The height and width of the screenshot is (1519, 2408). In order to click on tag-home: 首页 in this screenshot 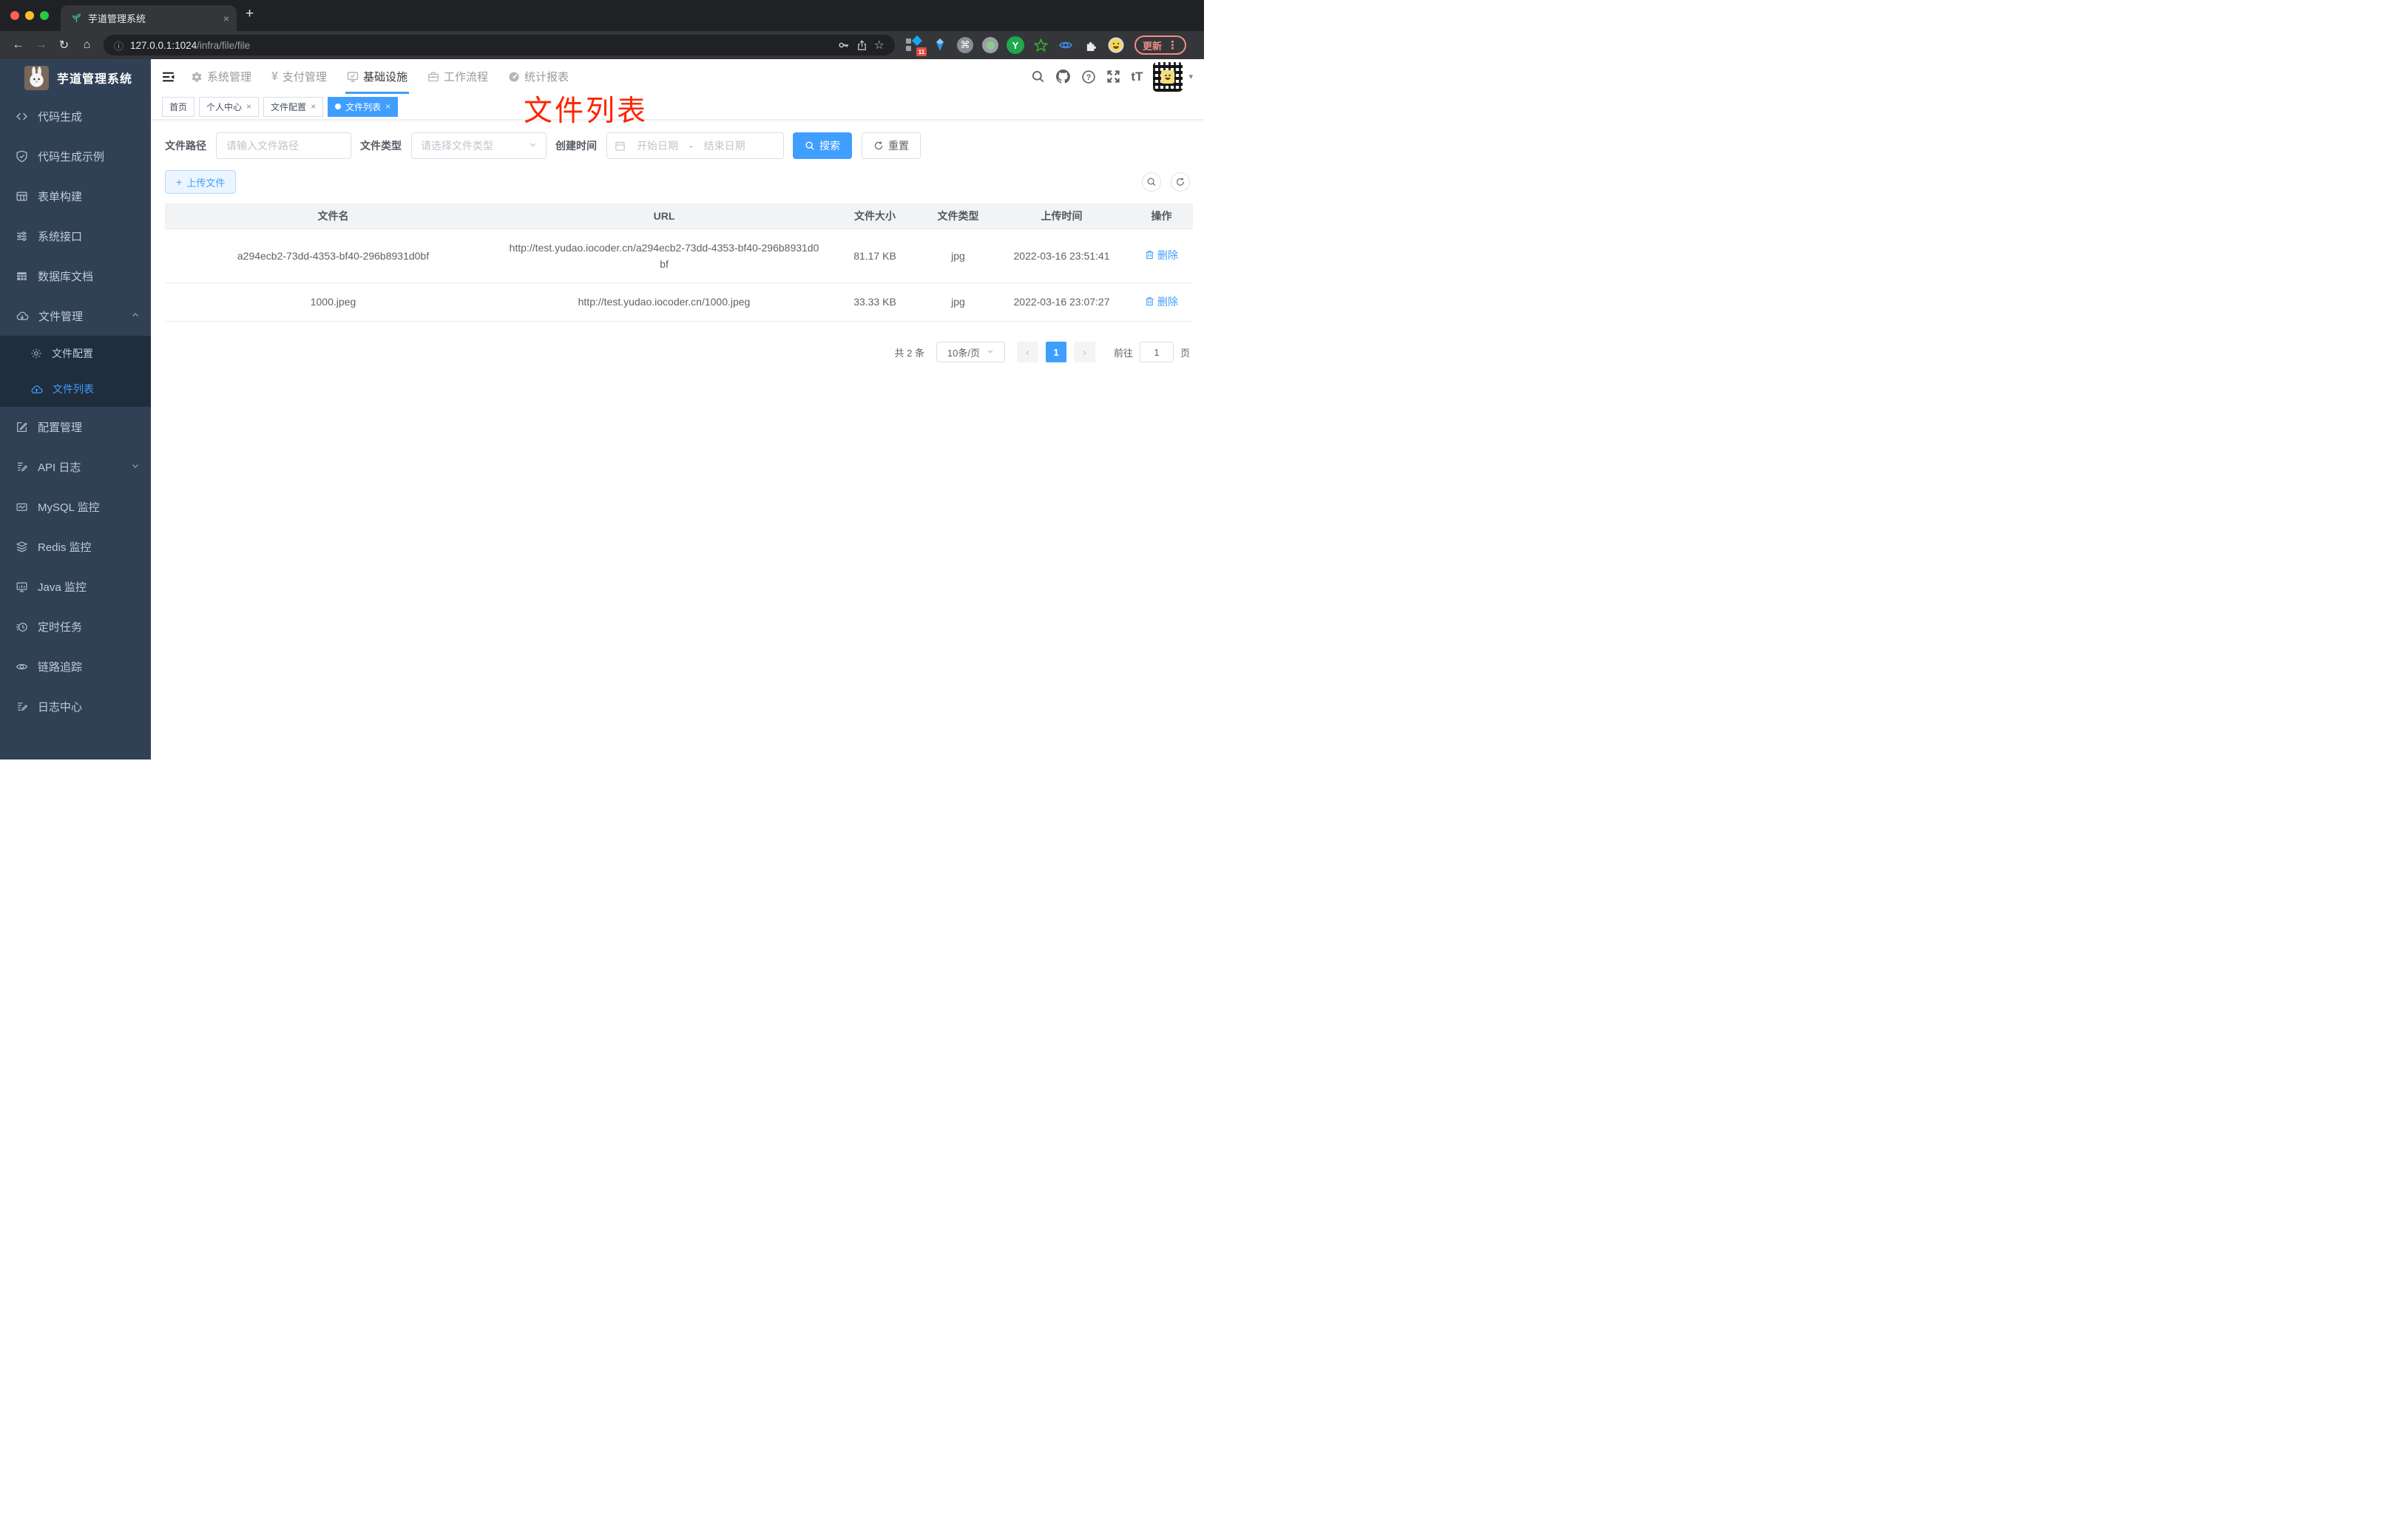, I will do `click(178, 106)`.